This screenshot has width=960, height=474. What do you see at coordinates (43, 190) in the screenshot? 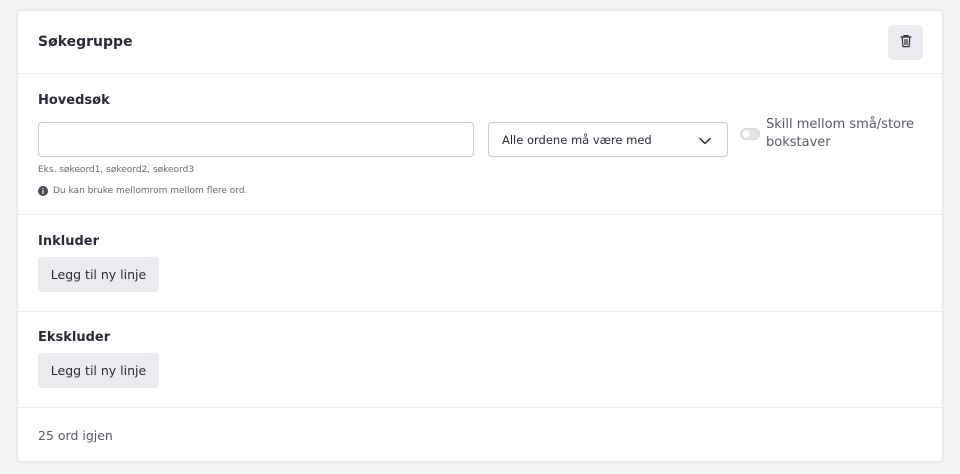
I see `info-icon` at bounding box center [43, 190].